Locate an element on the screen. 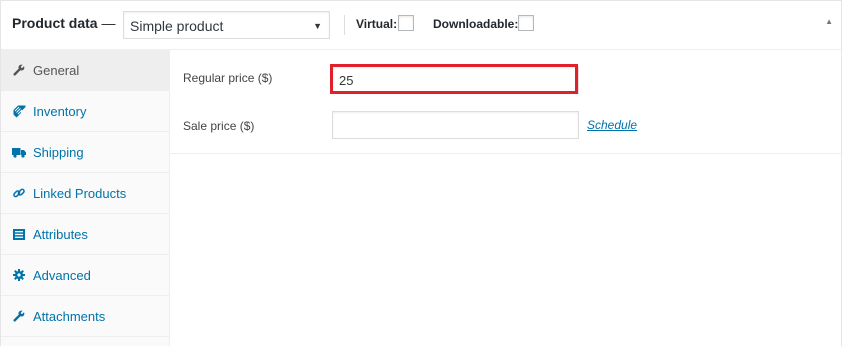  tab-attributes: Attributes is located at coordinates (85, 234).